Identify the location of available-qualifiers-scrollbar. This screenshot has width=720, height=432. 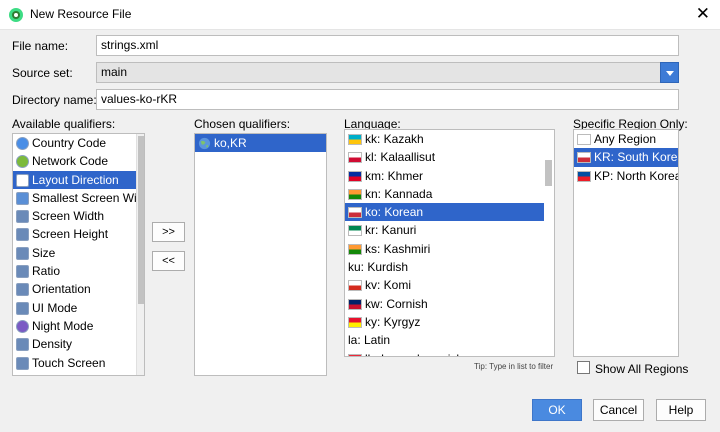
(140, 254).